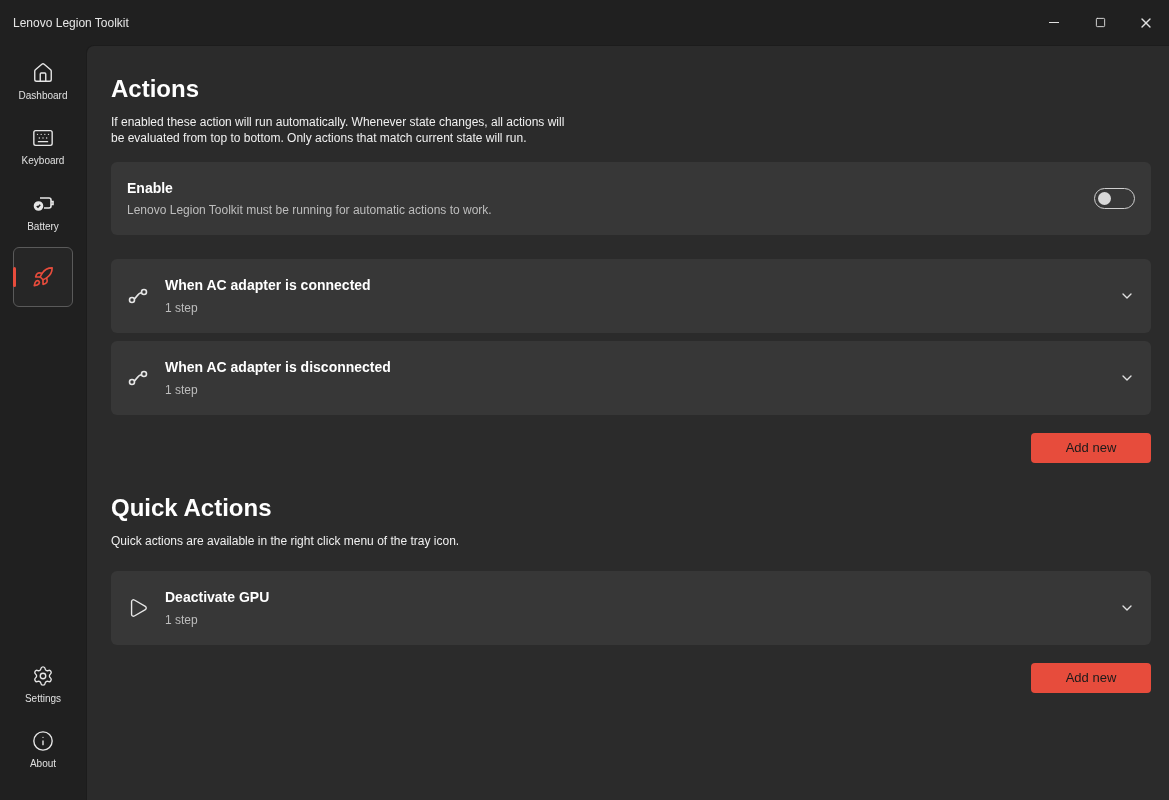  Describe the element at coordinates (43, 212) in the screenshot. I see `nav-item: Battery` at that location.